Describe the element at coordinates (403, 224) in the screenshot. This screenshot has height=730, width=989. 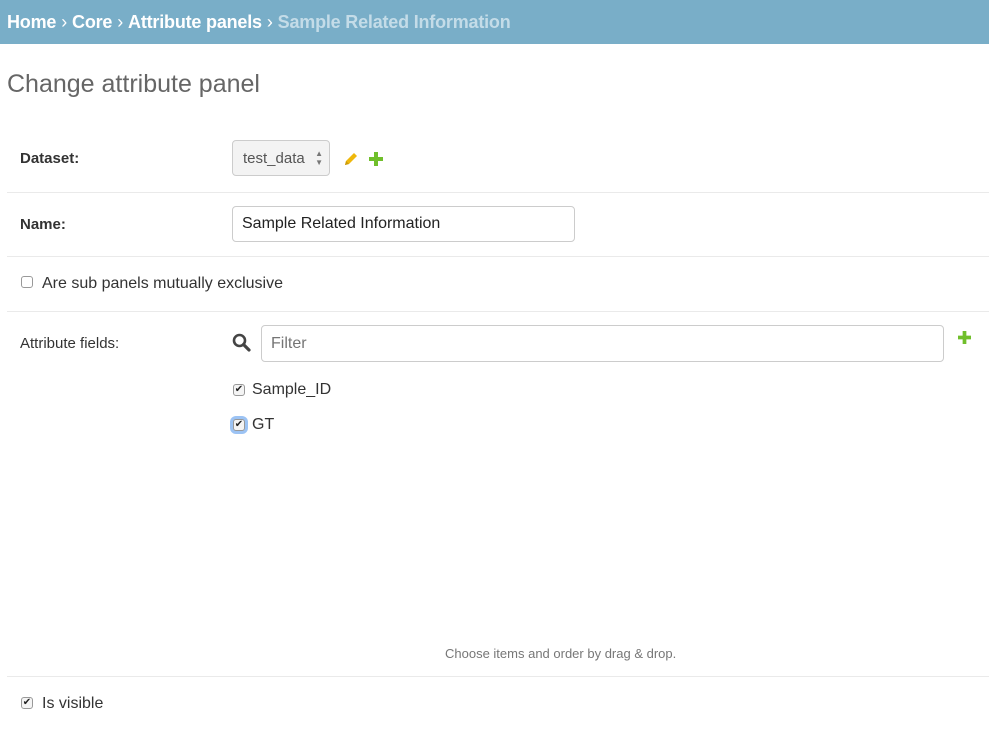
I see `name-field` at that location.